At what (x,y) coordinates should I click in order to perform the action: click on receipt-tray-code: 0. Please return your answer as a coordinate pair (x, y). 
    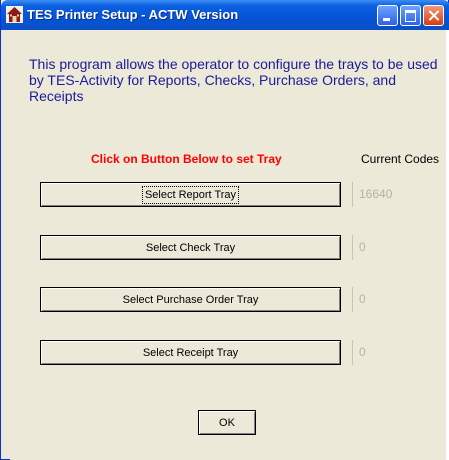
    Looking at the image, I should click on (397, 352).